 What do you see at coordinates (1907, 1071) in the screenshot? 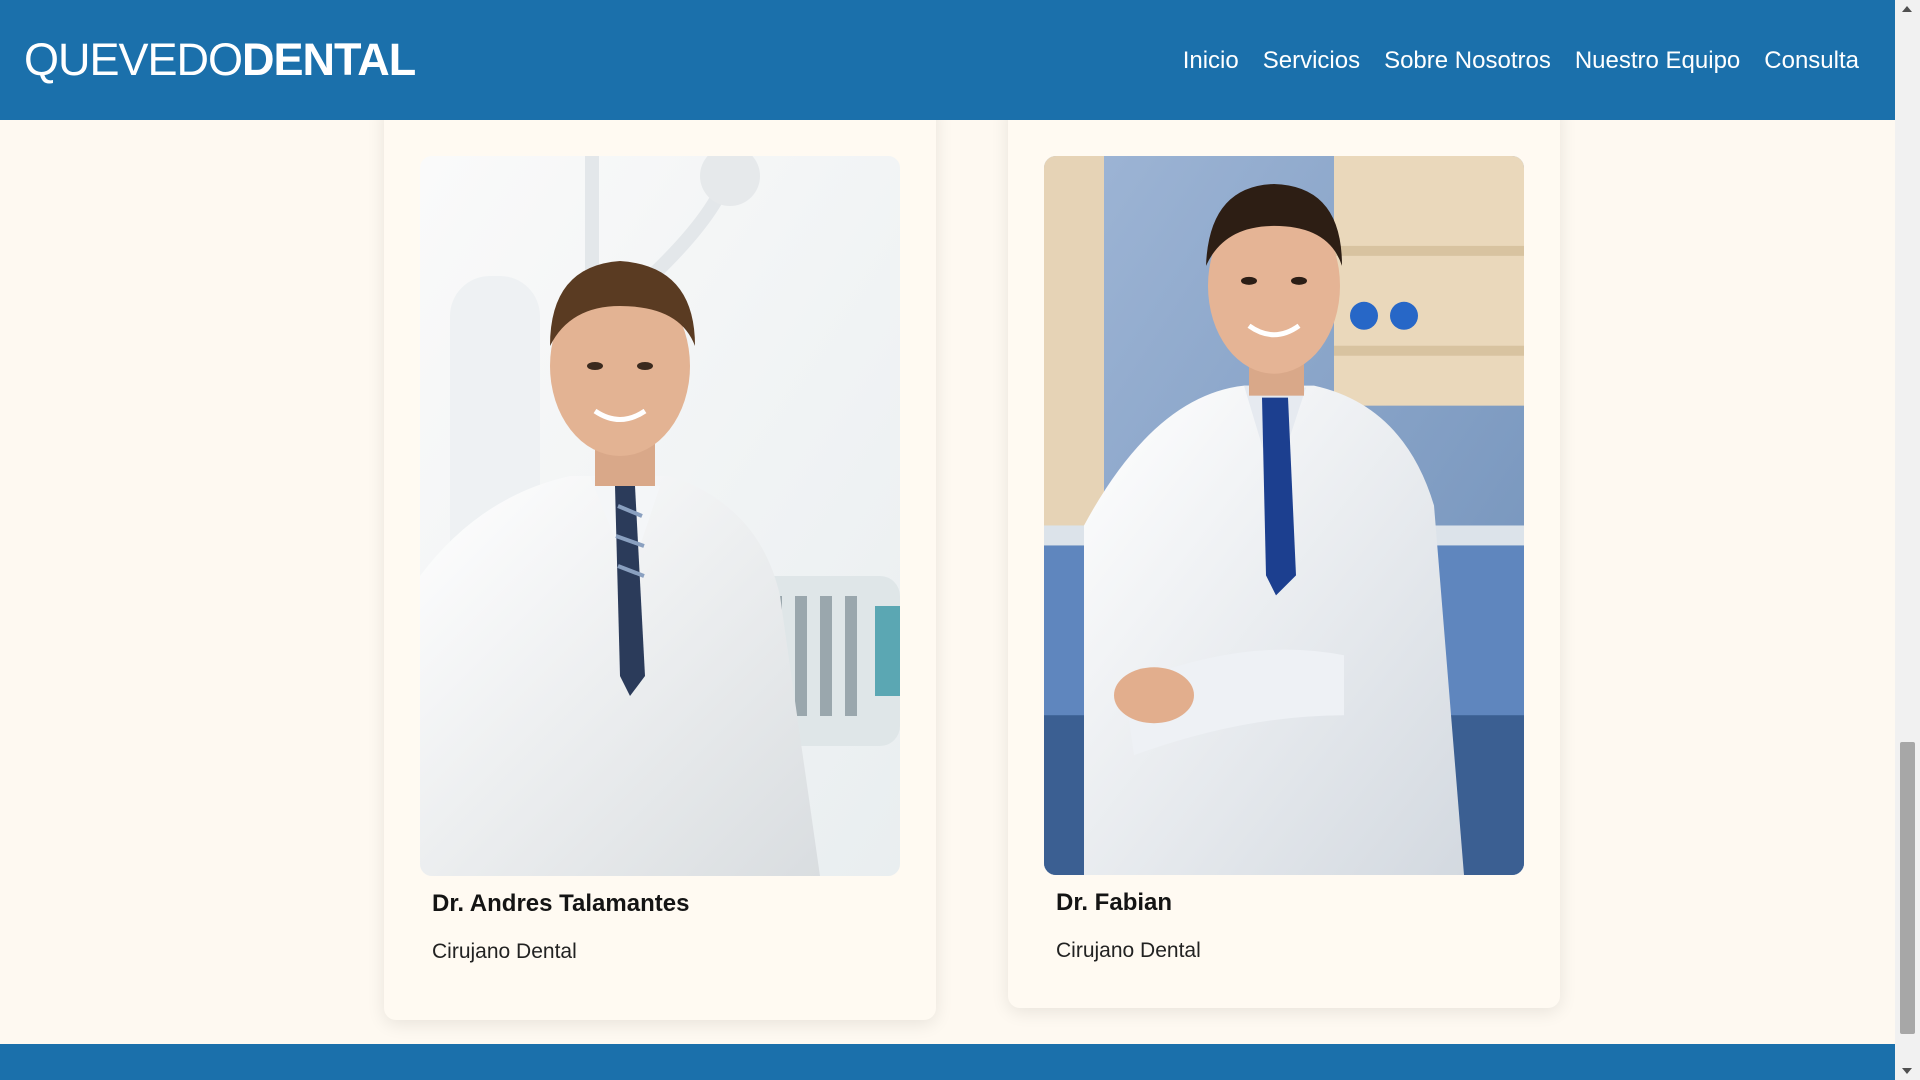
I see `scroll-down-arrow-icon` at bounding box center [1907, 1071].